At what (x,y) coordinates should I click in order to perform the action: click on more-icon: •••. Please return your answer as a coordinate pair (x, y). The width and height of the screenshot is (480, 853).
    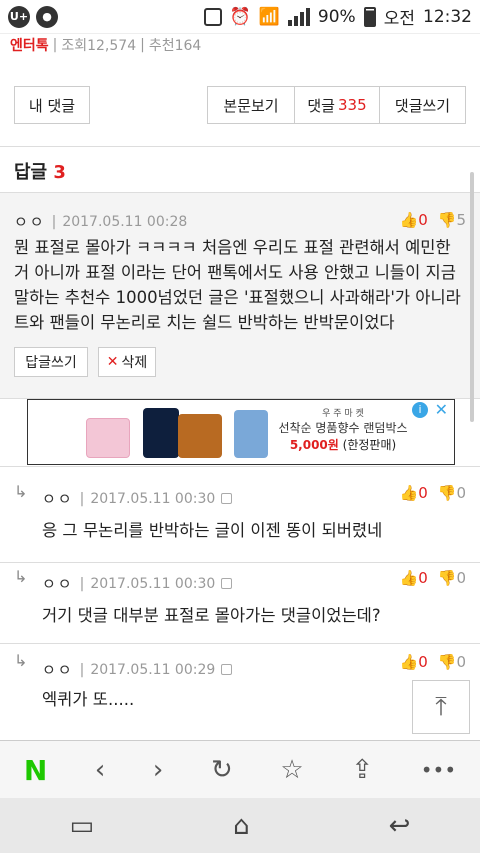
    Looking at the image, I should click on (438, 770).